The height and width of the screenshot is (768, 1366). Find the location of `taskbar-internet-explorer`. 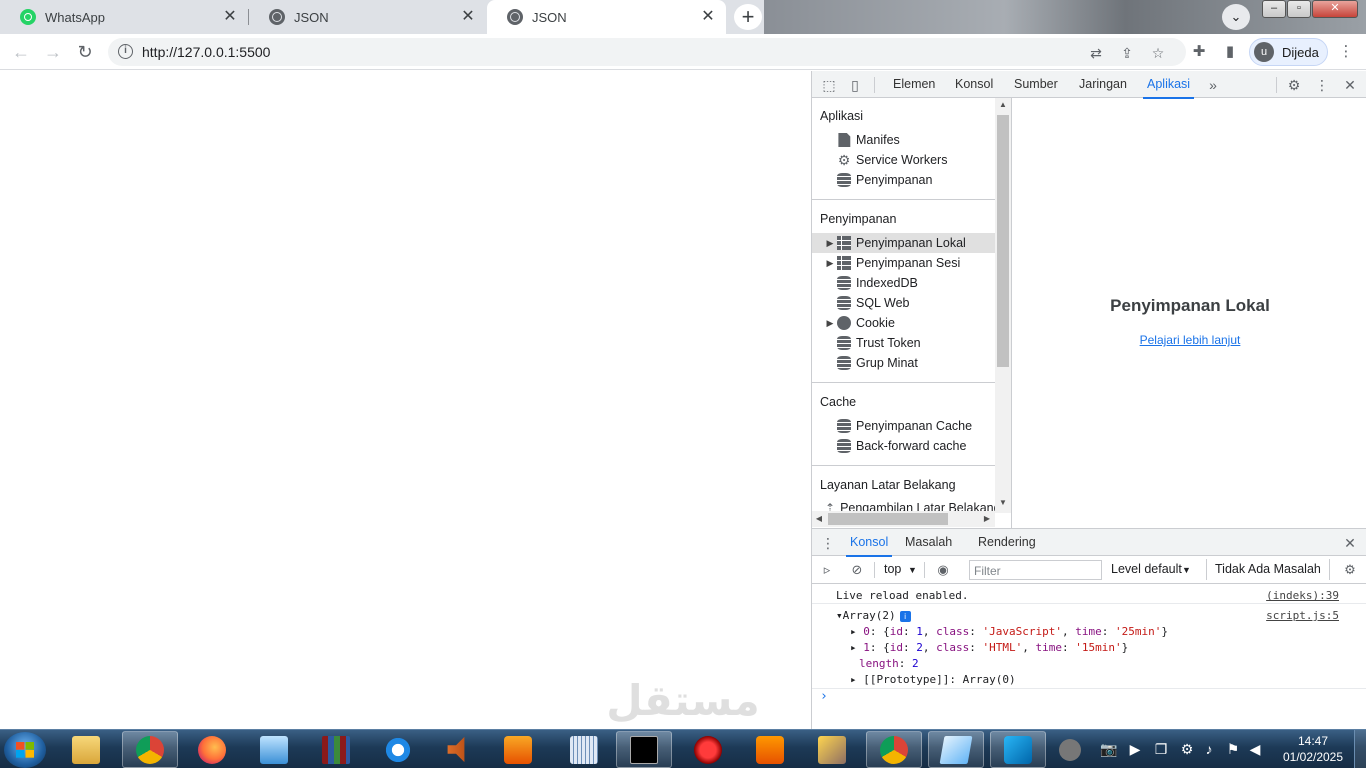

taskbar-internet-explorer is located at coordinates (398, 749).